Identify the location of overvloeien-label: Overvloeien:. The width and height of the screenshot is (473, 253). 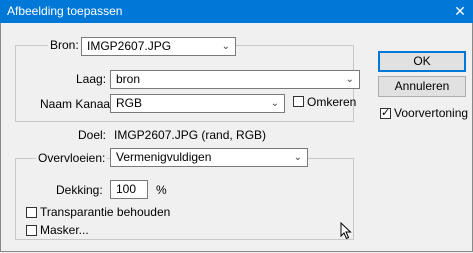
(72, 158).